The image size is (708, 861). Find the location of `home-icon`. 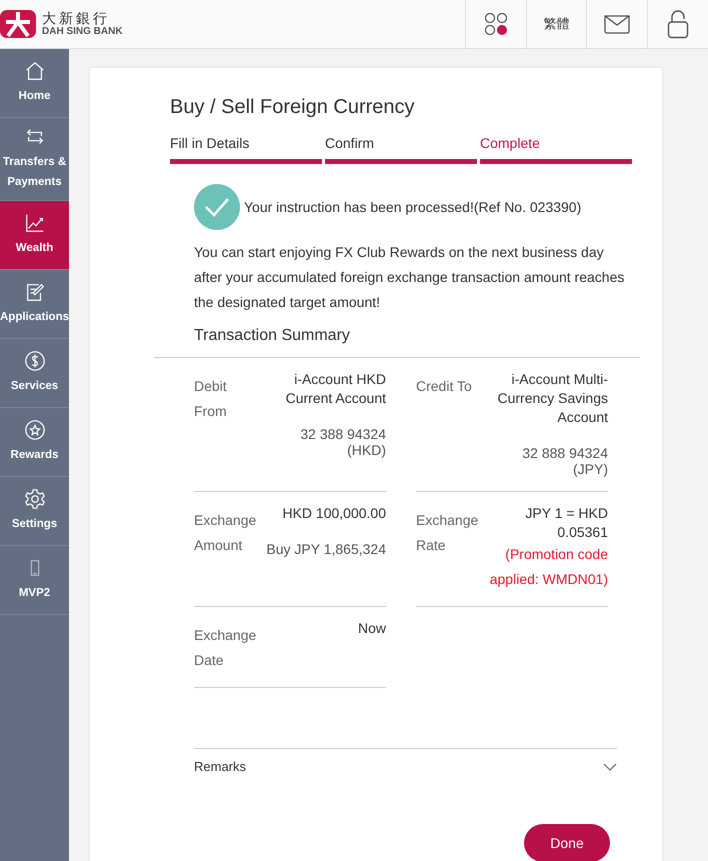

home-icon is located at coordinates (35, 71).